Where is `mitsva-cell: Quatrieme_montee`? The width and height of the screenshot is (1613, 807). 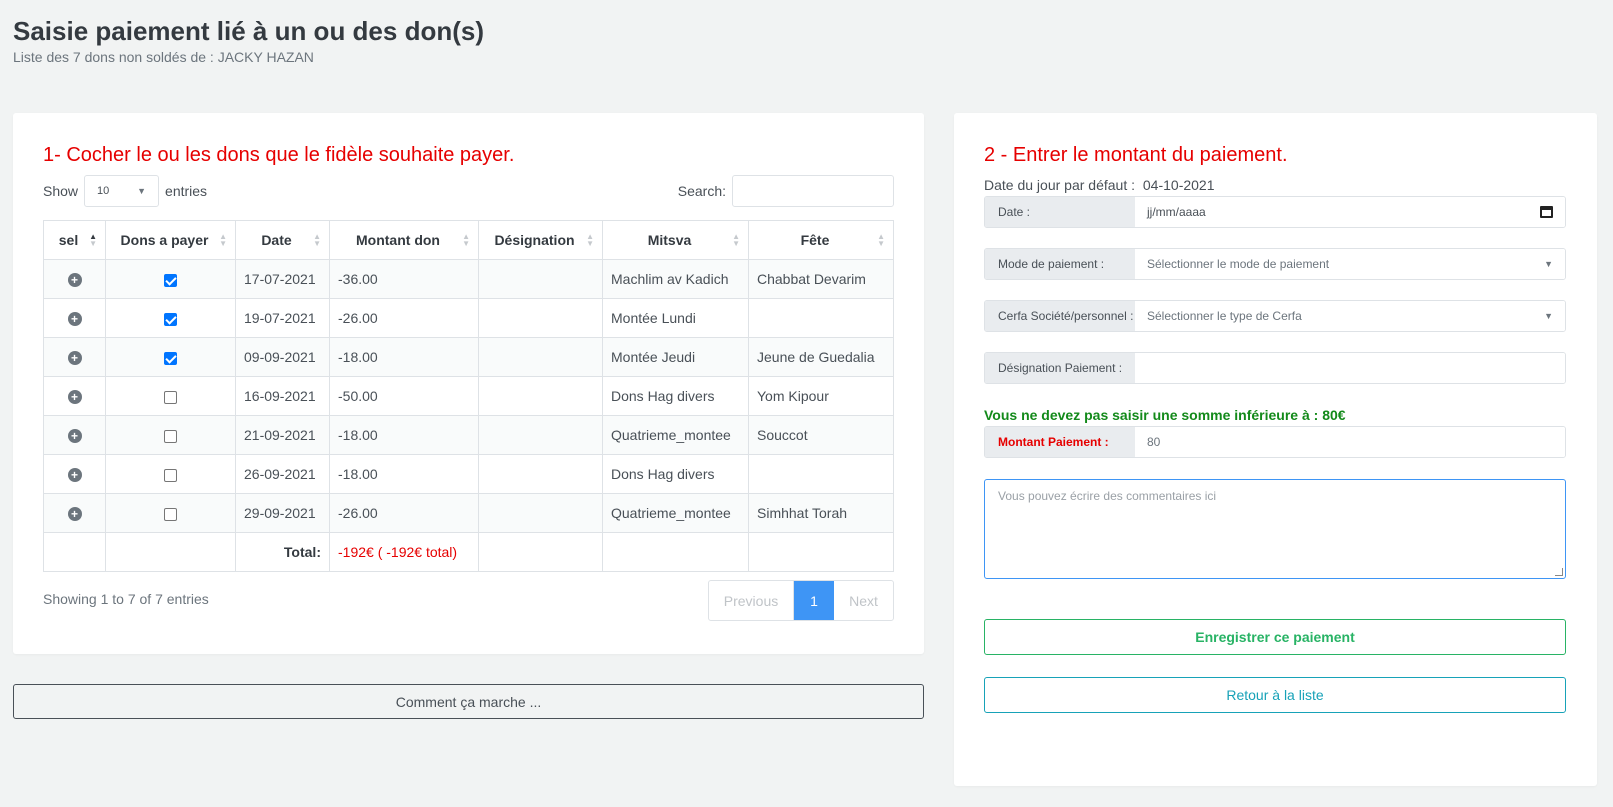
mitsva-cell: Quatrieme_montee is located at coordinates (675, 435).